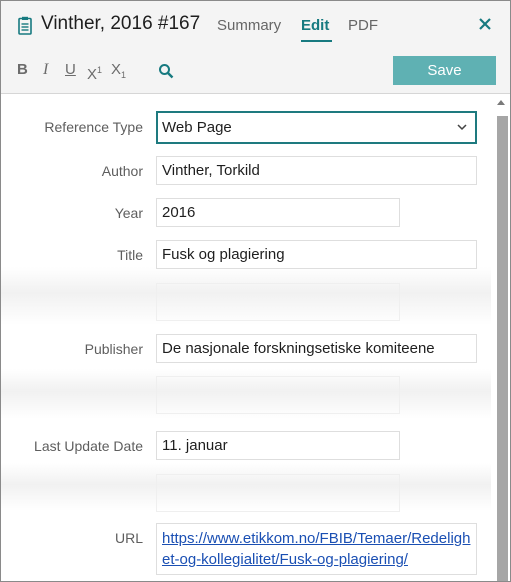 This screenshot has height=582, width=511. Describe the element at coordinates (462, 127) in the screenshot. I see `chevron-down-icon` at that location.